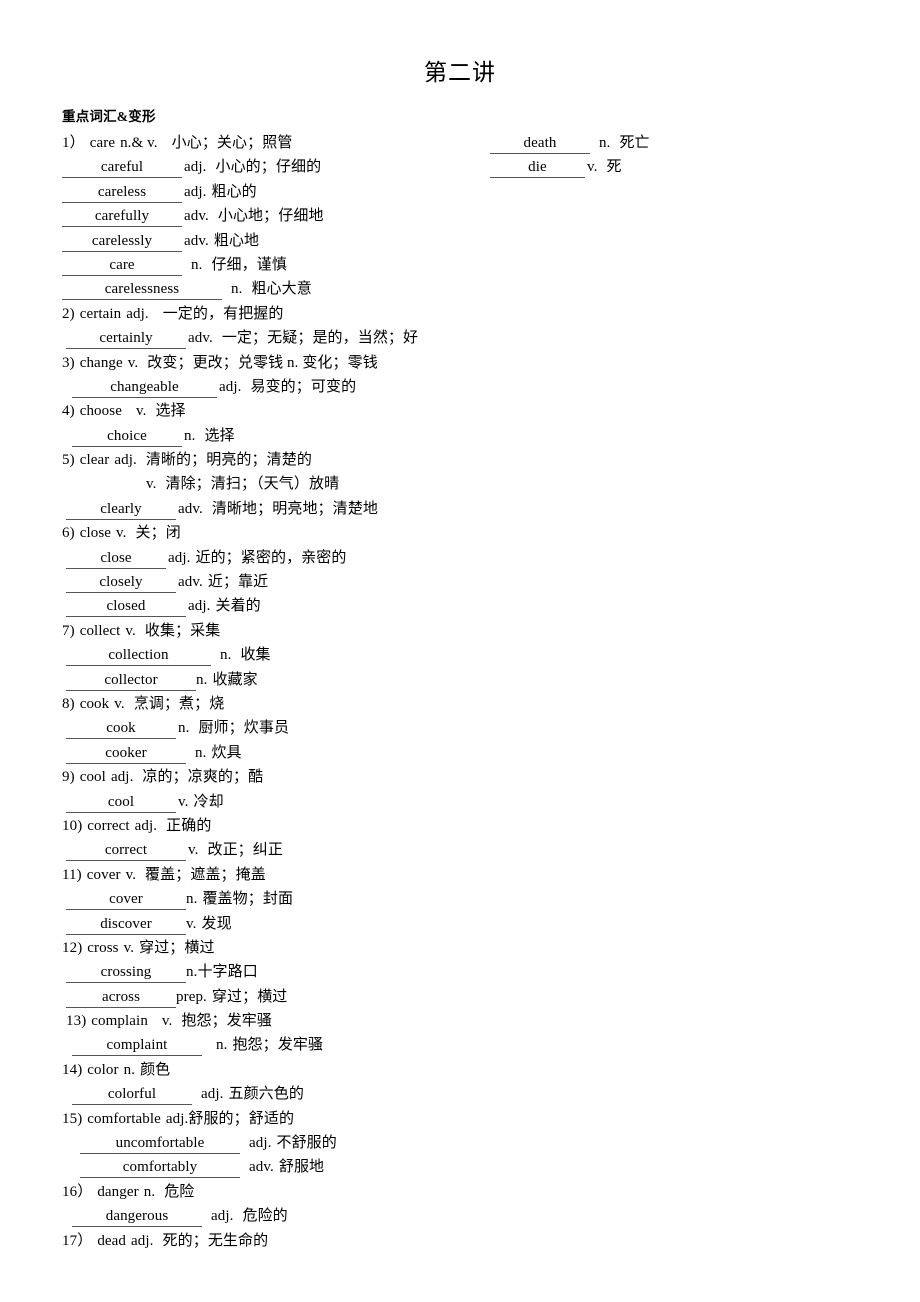 The image size is (920, 1302). What do you see at coordinates (179, 1191) in the screenshot?
I see `entry-meaning: 危险` at bounding box center [179, 1191].